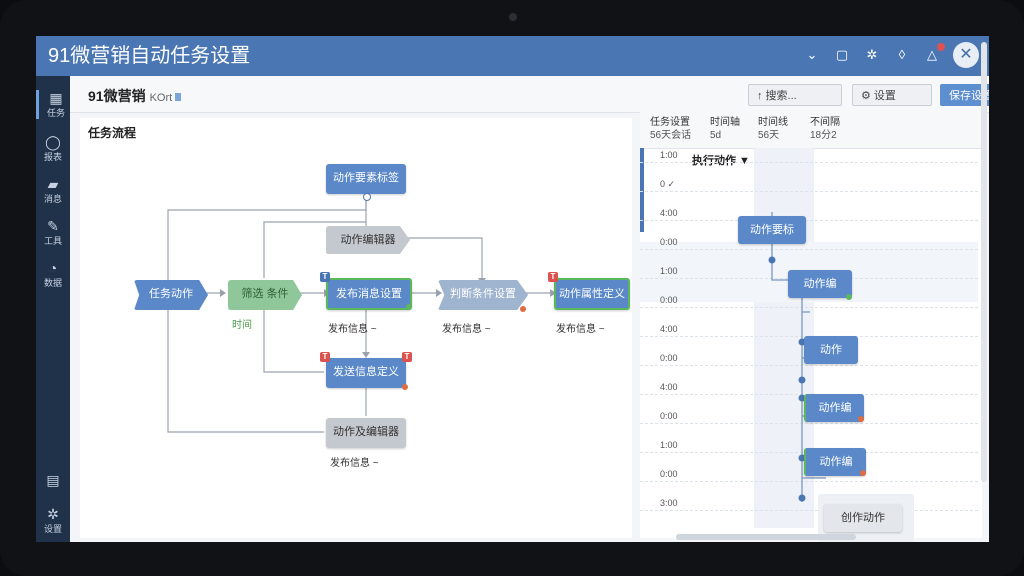  I want to click on document-icon: ▤, so click(53, 480).